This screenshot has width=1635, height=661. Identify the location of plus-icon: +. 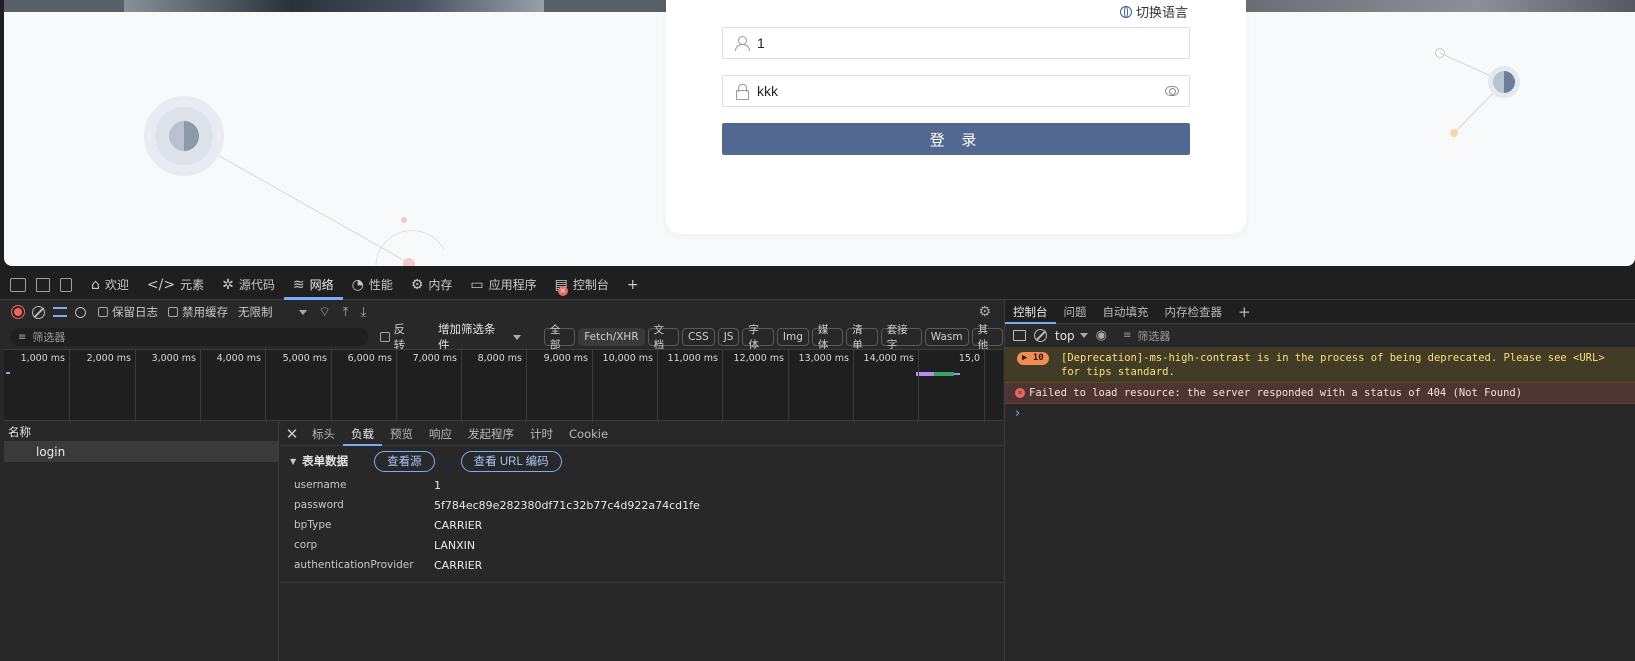
(1244, 312).